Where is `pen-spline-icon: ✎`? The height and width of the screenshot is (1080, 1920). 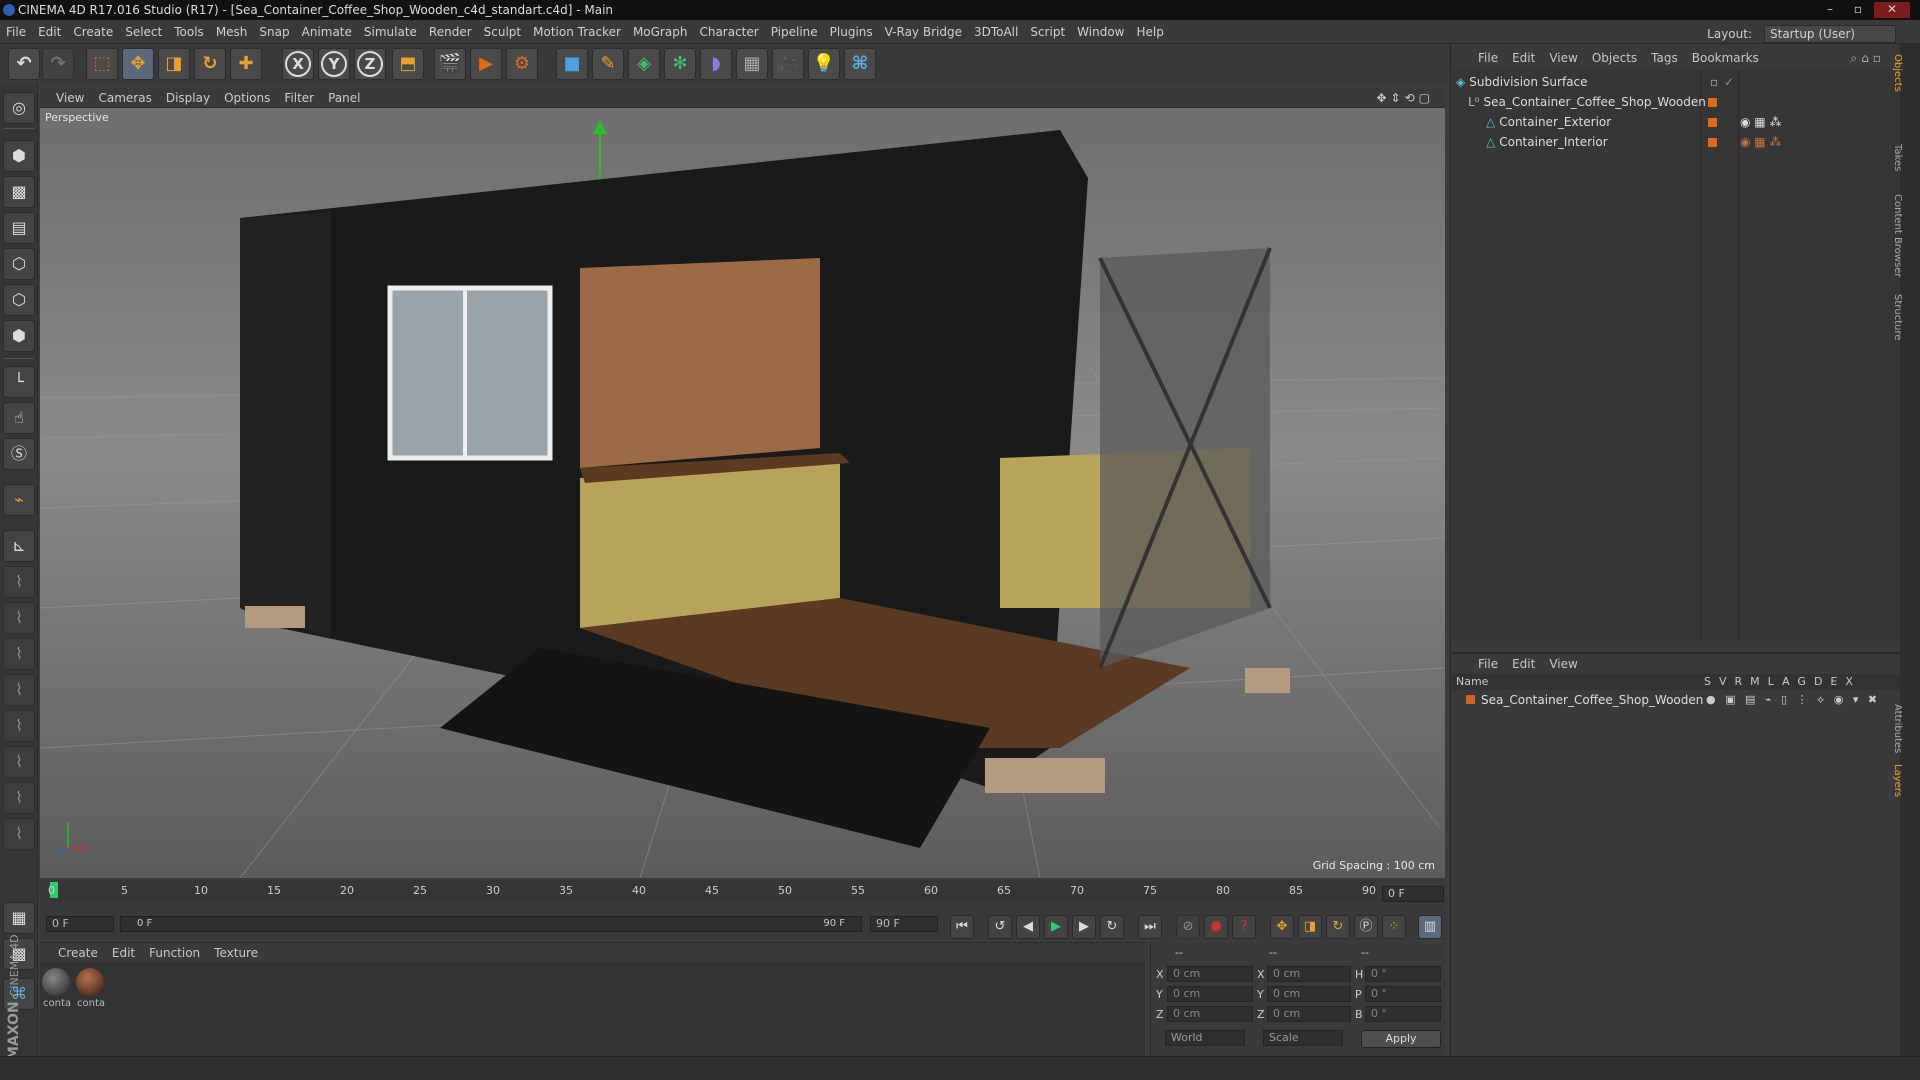 pen-spline-icon: ✎ is located at coordinates (608, 64).